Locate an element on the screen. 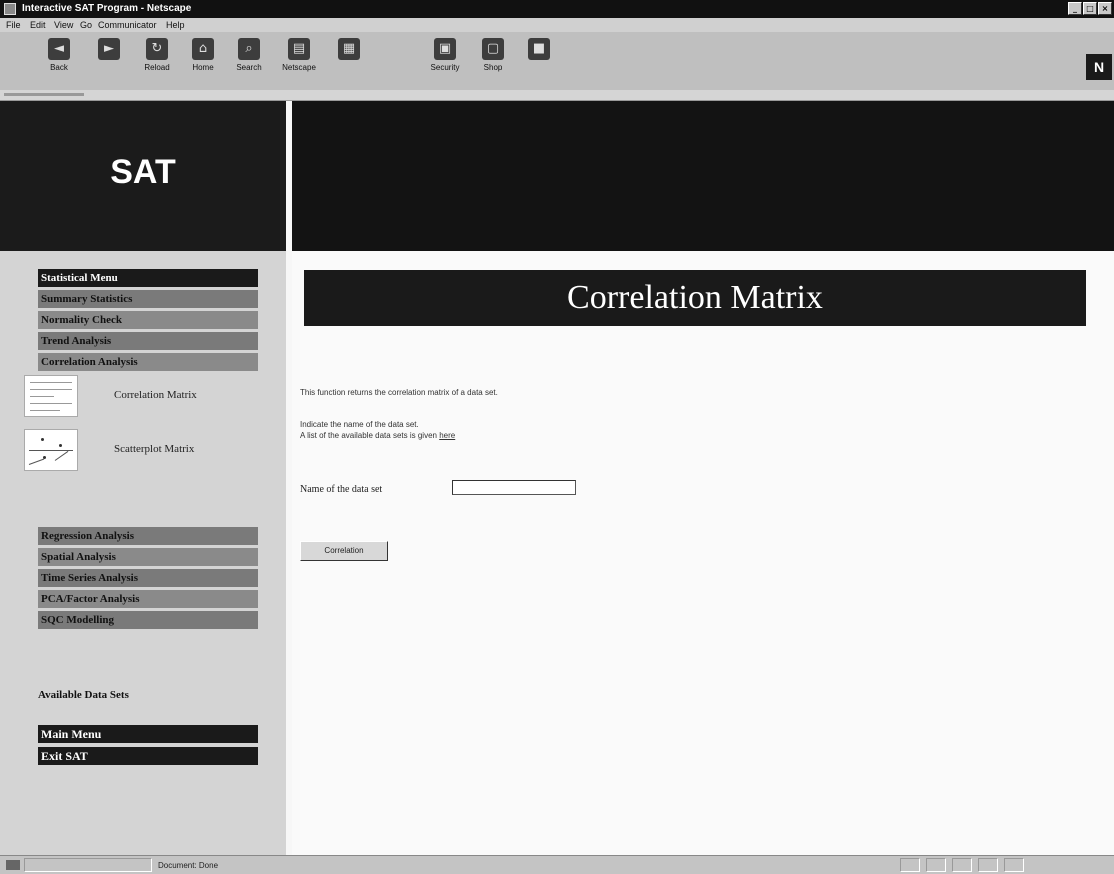 The height and width of the screenshot is (874, 1114). home-icon: ⌂ is located at coordinates (203, 49).